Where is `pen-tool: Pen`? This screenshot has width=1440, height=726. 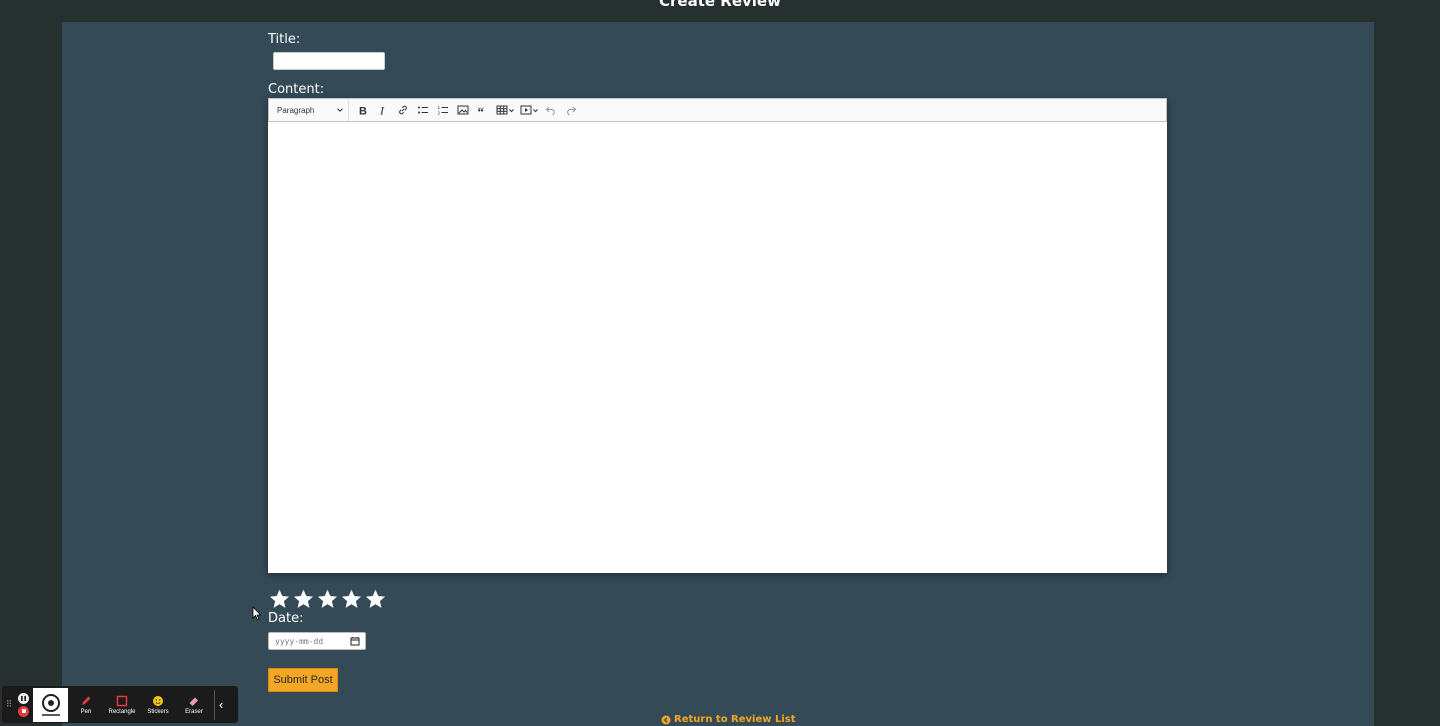
pen-tool: Pen is located at coordinates (86, 705).